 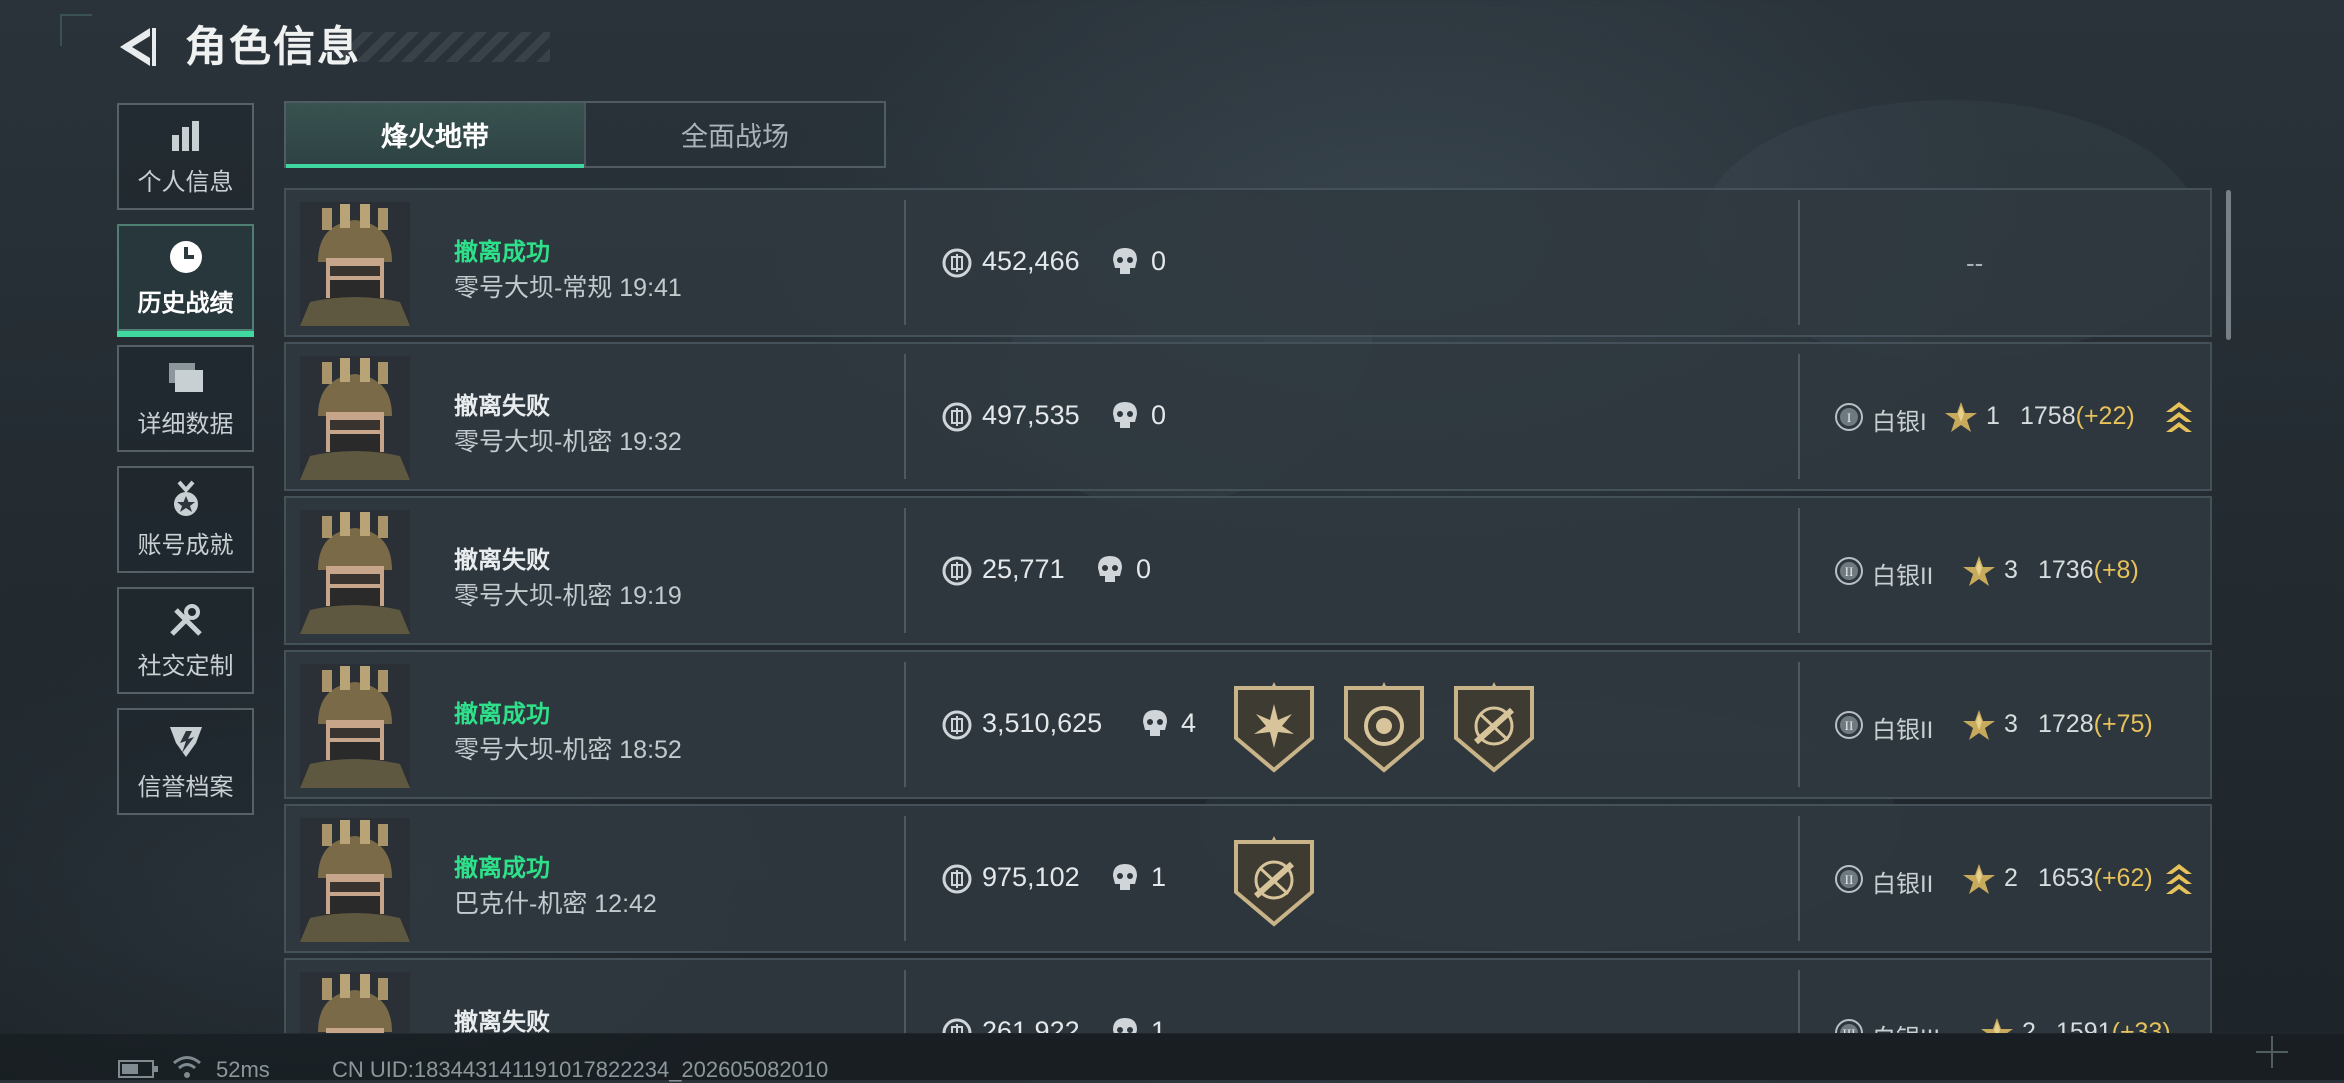 What do you see at coordinates (734, 134) in the screenshot?
I see `tab-battlefield: 全面战场` at bounding box center [734, 134].